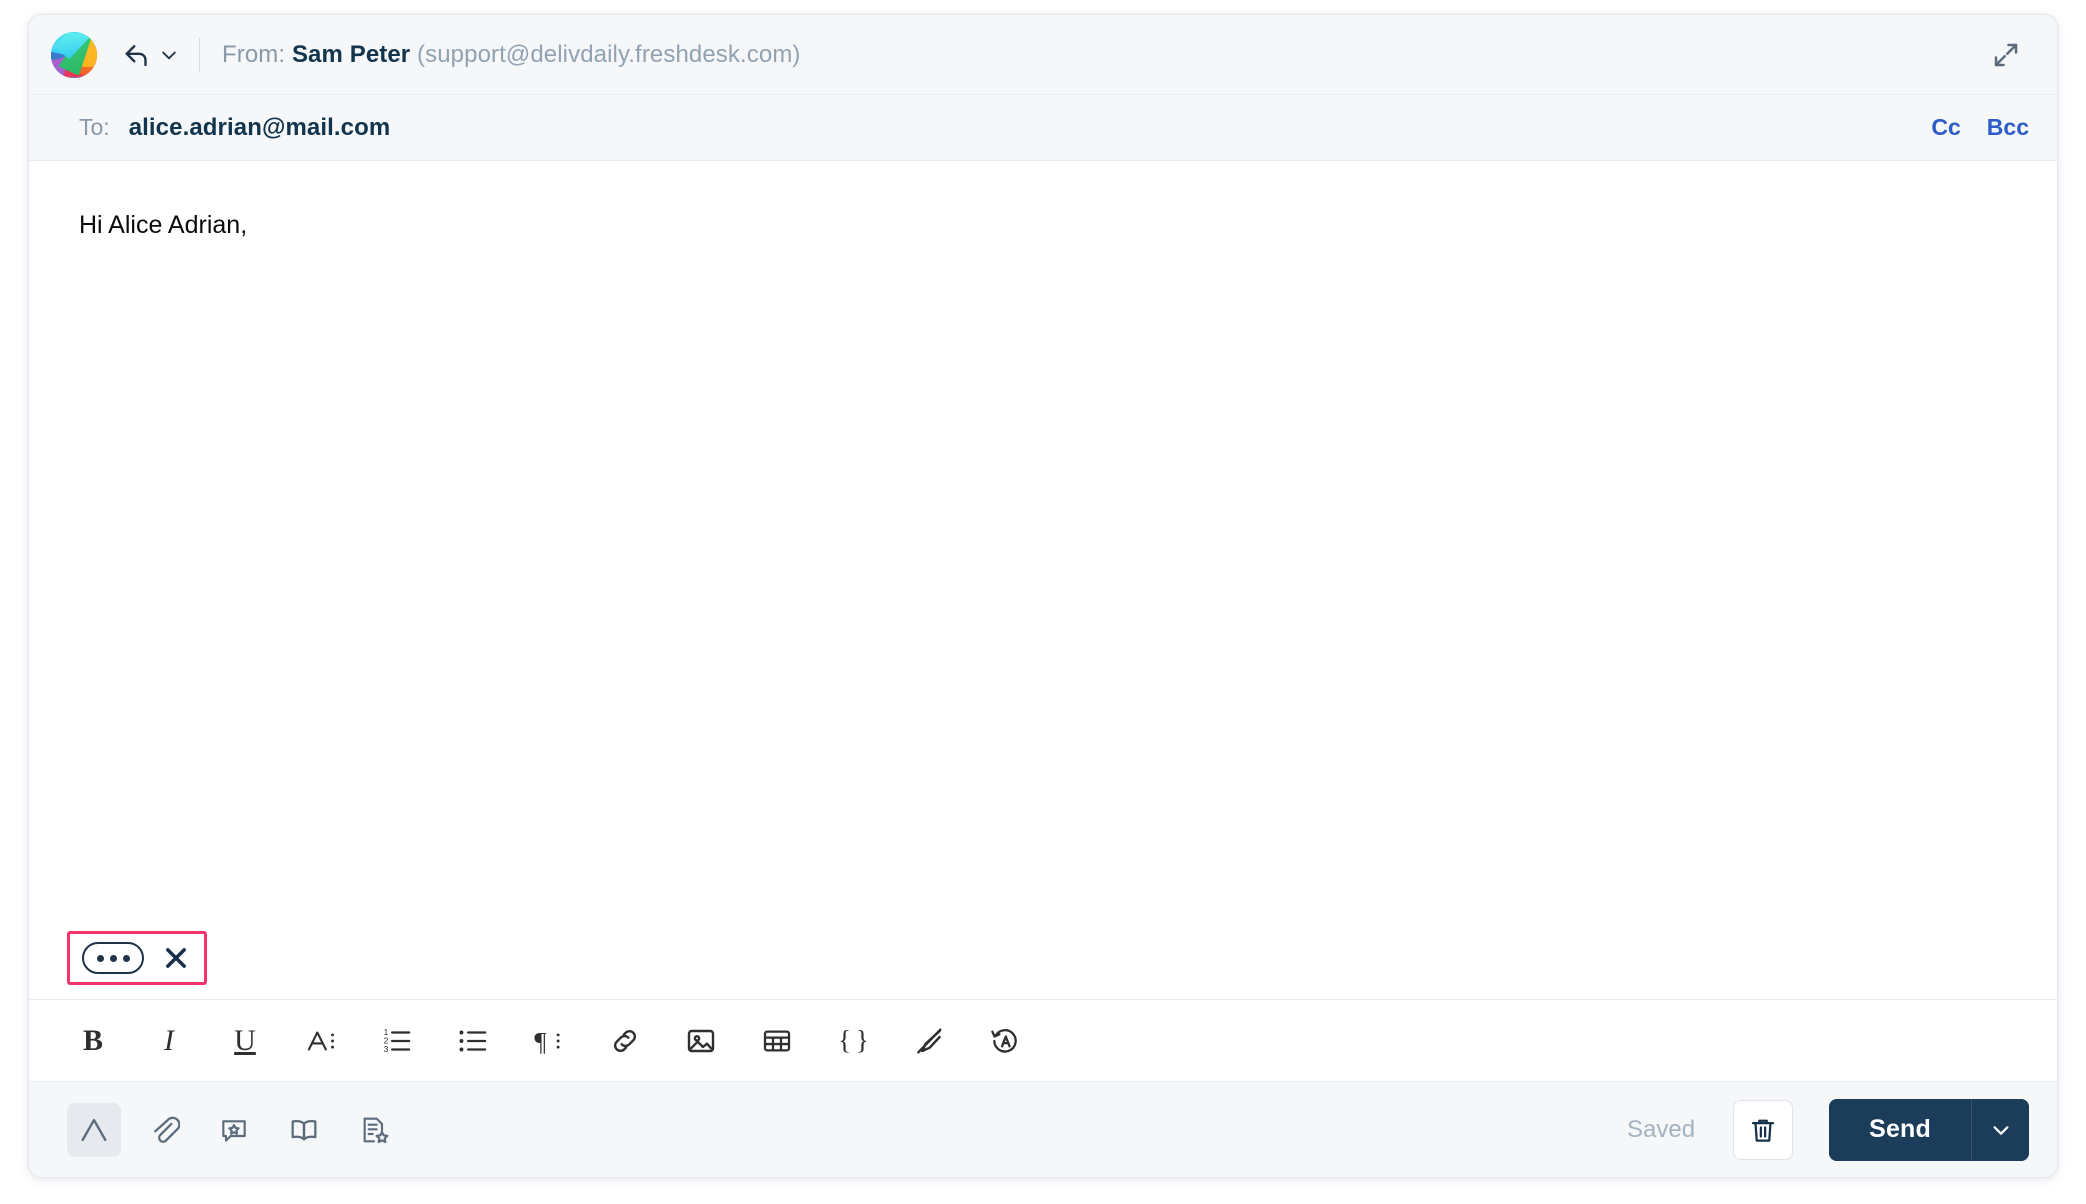  What do you see at coordinates (853, 1041) in the screenshot?
I see `code-button: { }` at bounding box center [853, 1041].